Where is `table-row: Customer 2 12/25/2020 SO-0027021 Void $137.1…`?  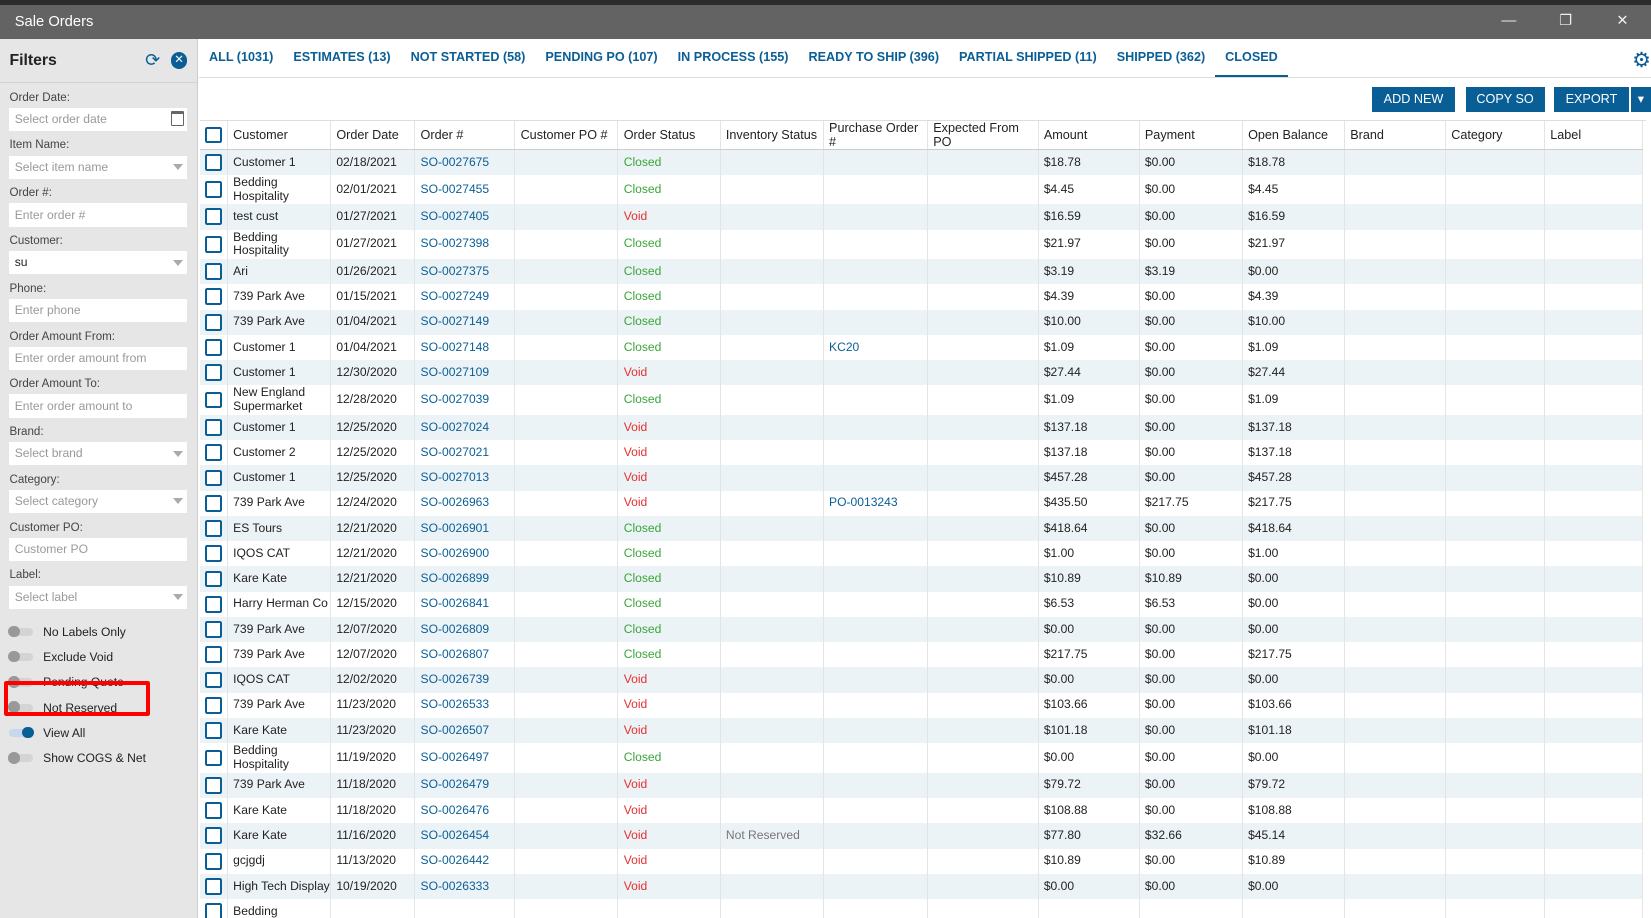 table-row: Customer 2 12/25/2020 SO-0027021 Void $137.1… is located at coordinates (921, 453).